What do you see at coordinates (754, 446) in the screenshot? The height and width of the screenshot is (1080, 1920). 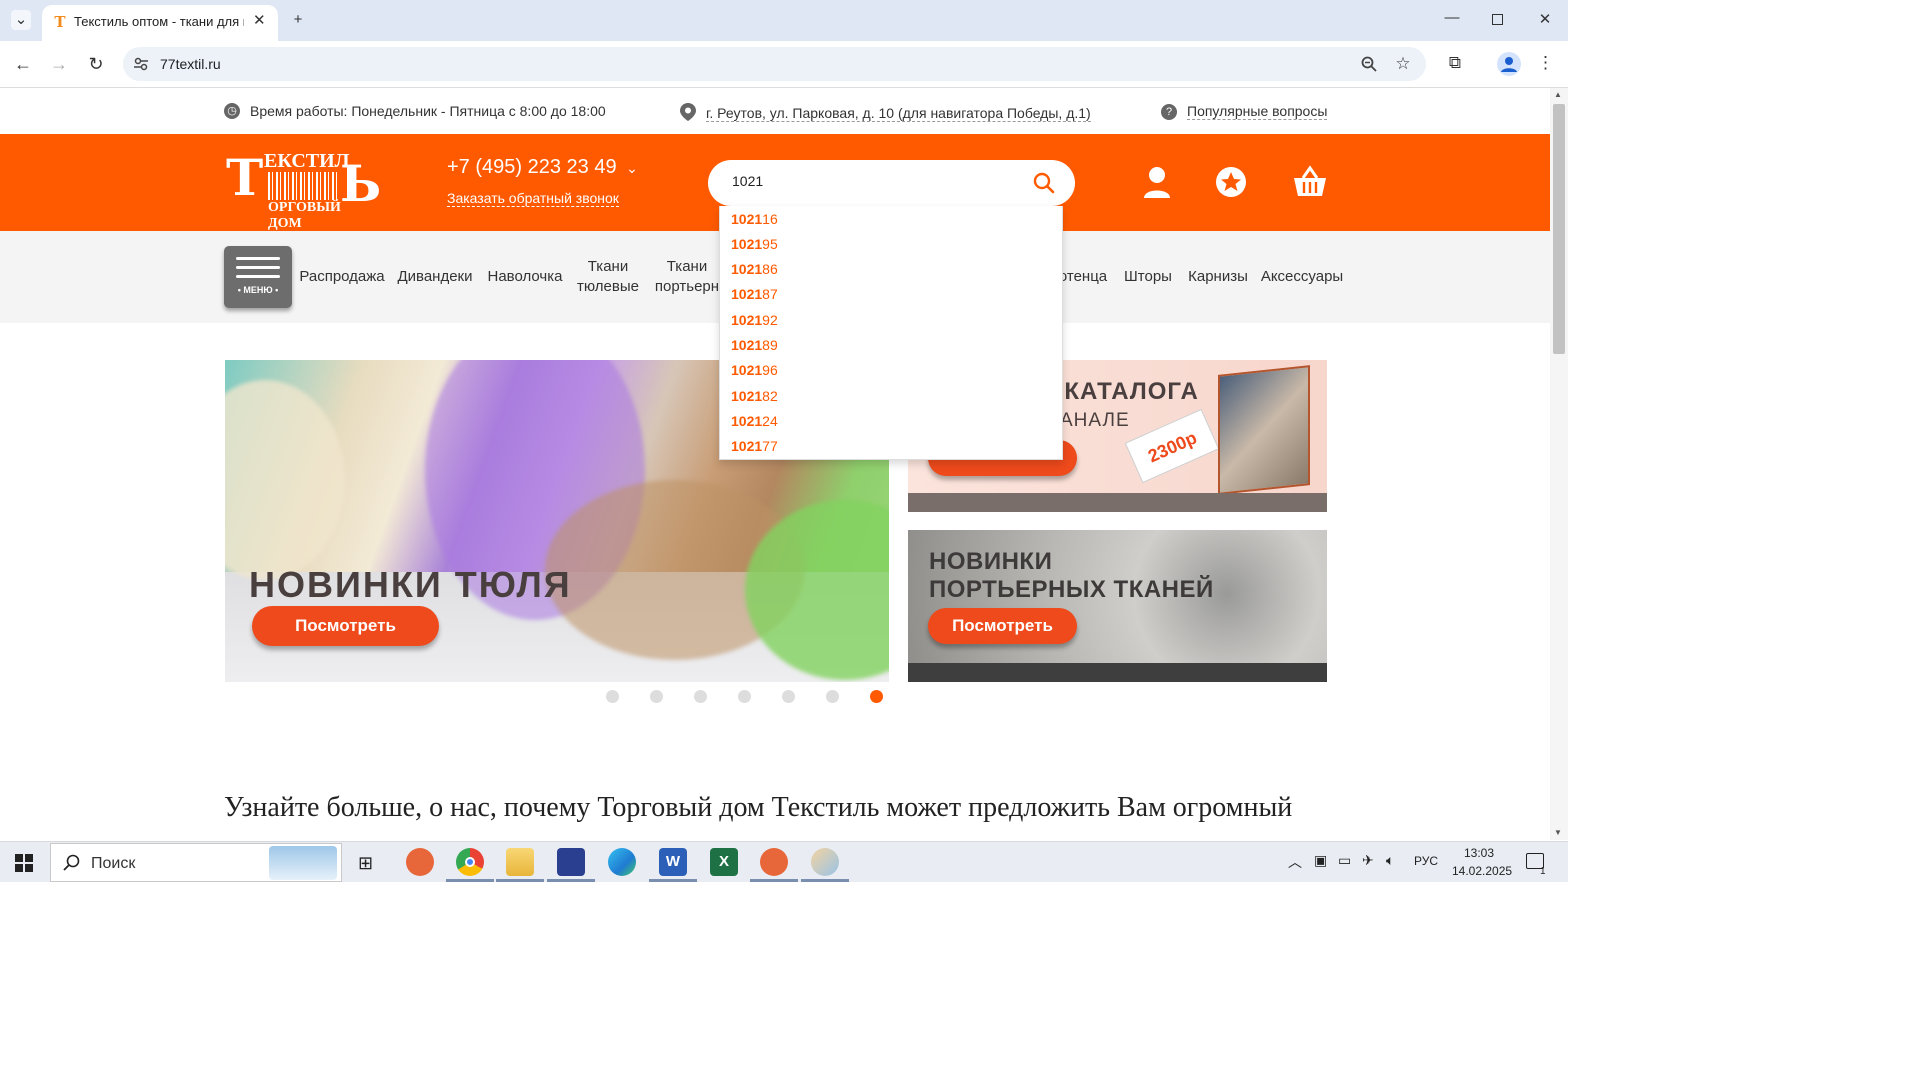 I see `suggestion-item: 102177` at bounding box center [754, 446].